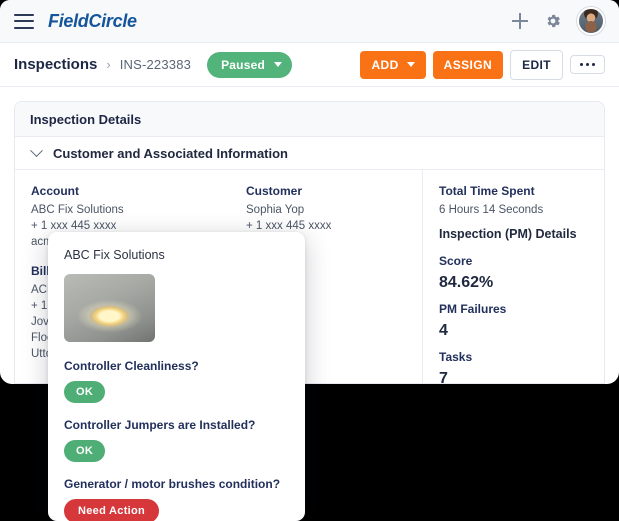 Image resolution: width=619 pixels, height=521 pixels. I want to click on topbar-actions, so click(558, 21).